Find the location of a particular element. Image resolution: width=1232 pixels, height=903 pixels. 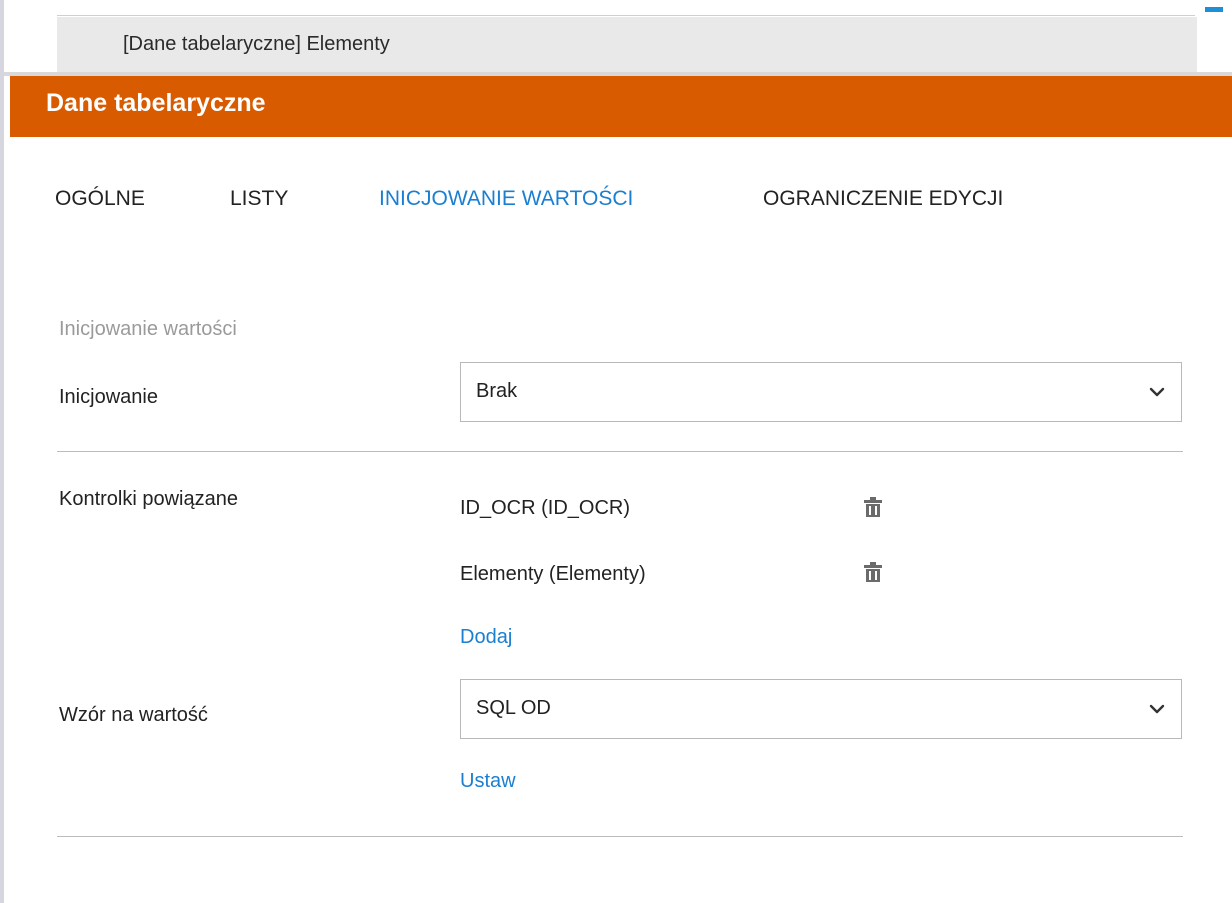

panel-title: Dane tabelaryczne is located at coordinates (156, 103).